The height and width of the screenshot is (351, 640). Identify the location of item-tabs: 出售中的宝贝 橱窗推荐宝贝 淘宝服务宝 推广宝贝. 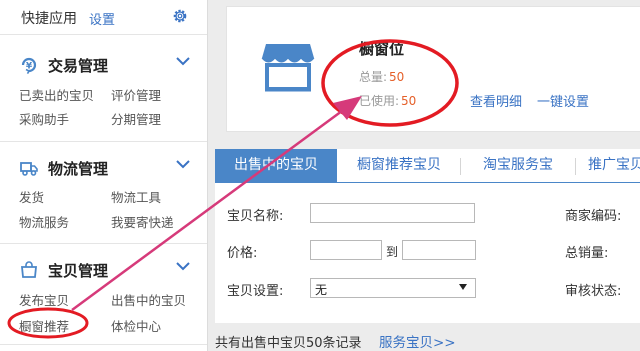
(427, 166).